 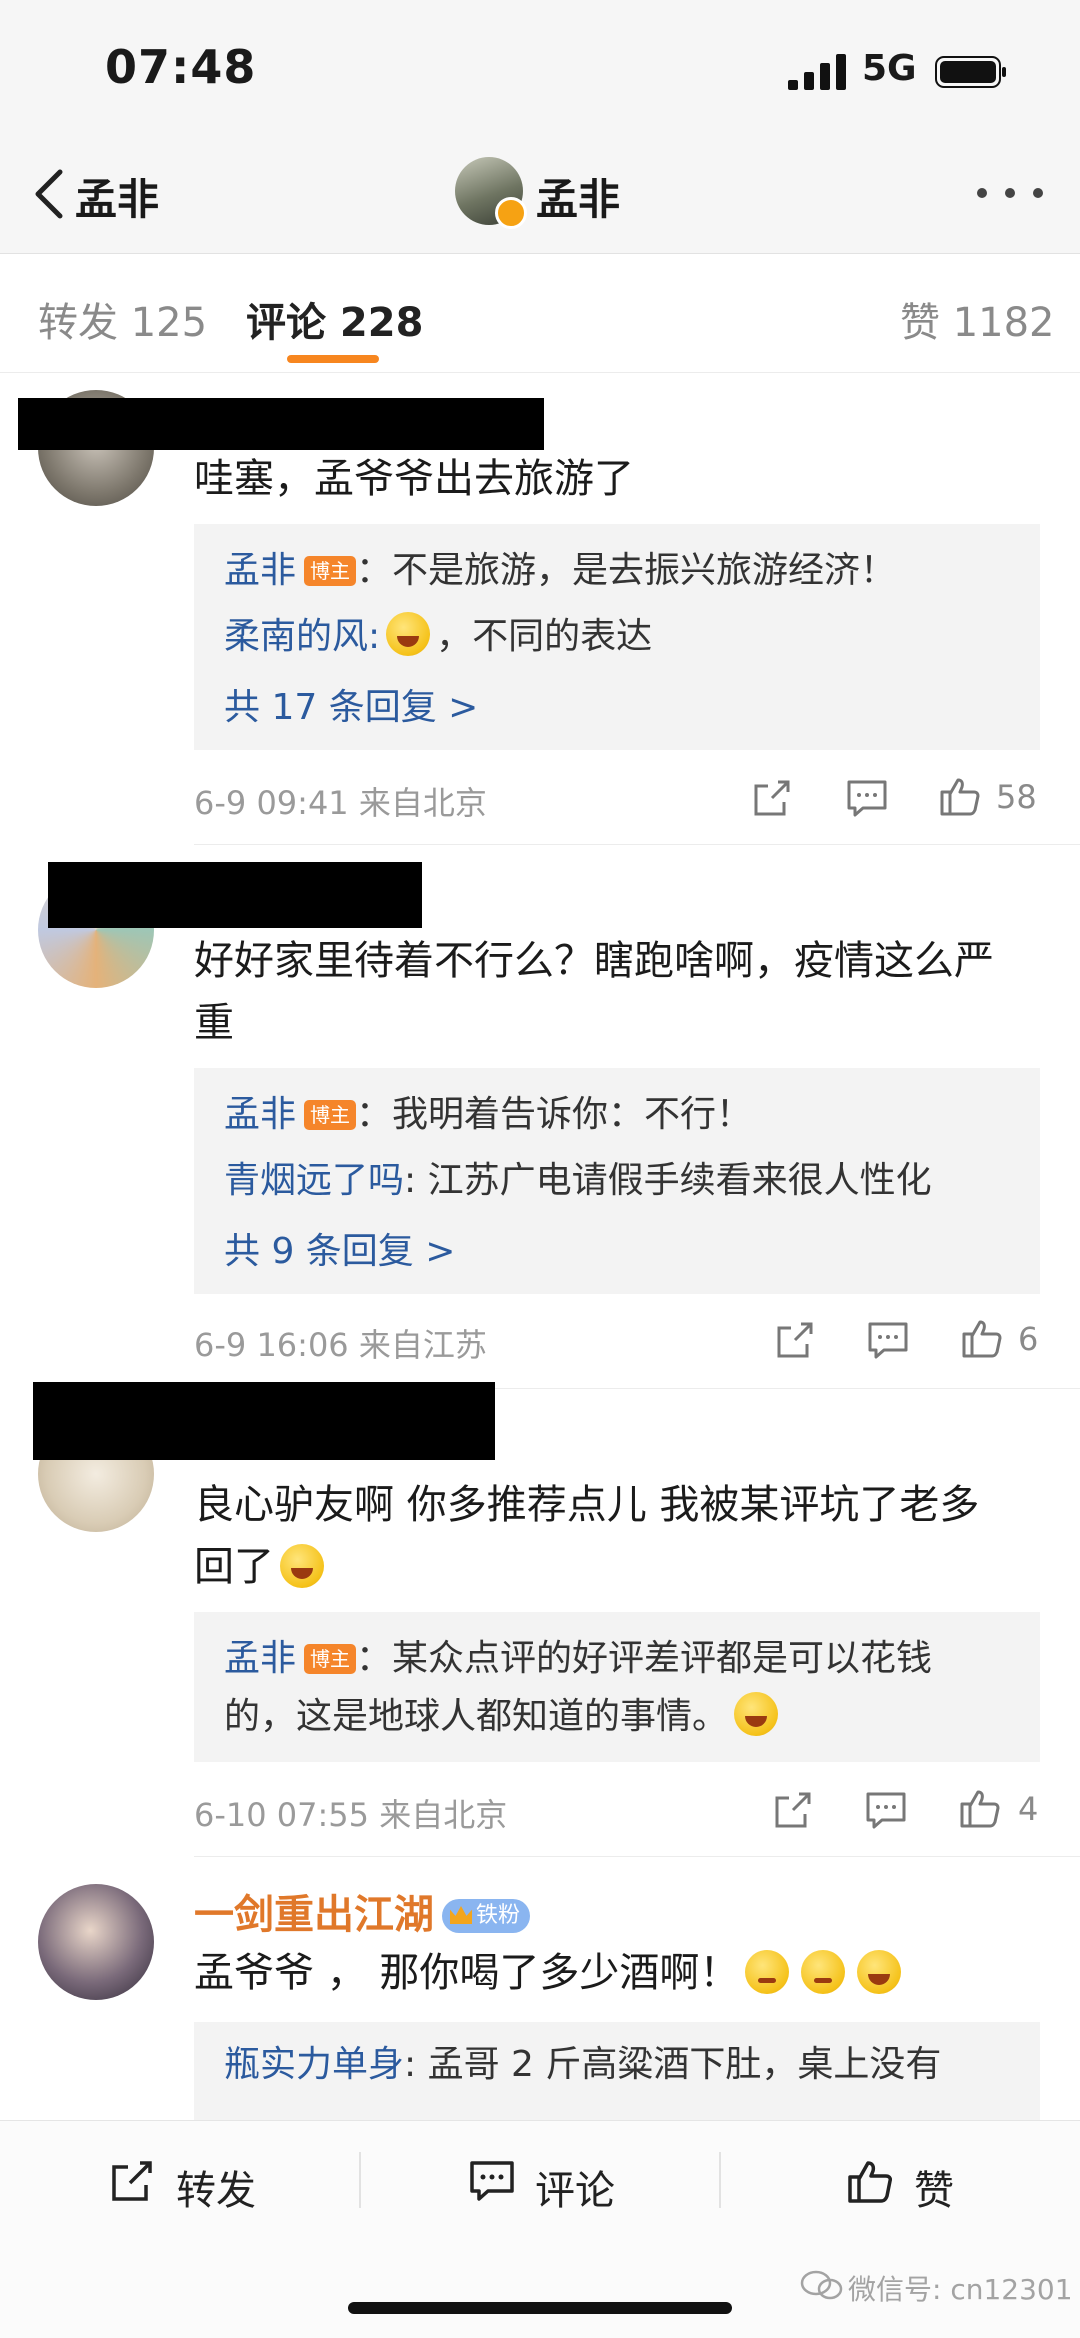 What do you see at coordinates (50, 194) in the screenshot?
I see `back-arrow-icon` at bounding box center [50, 194].